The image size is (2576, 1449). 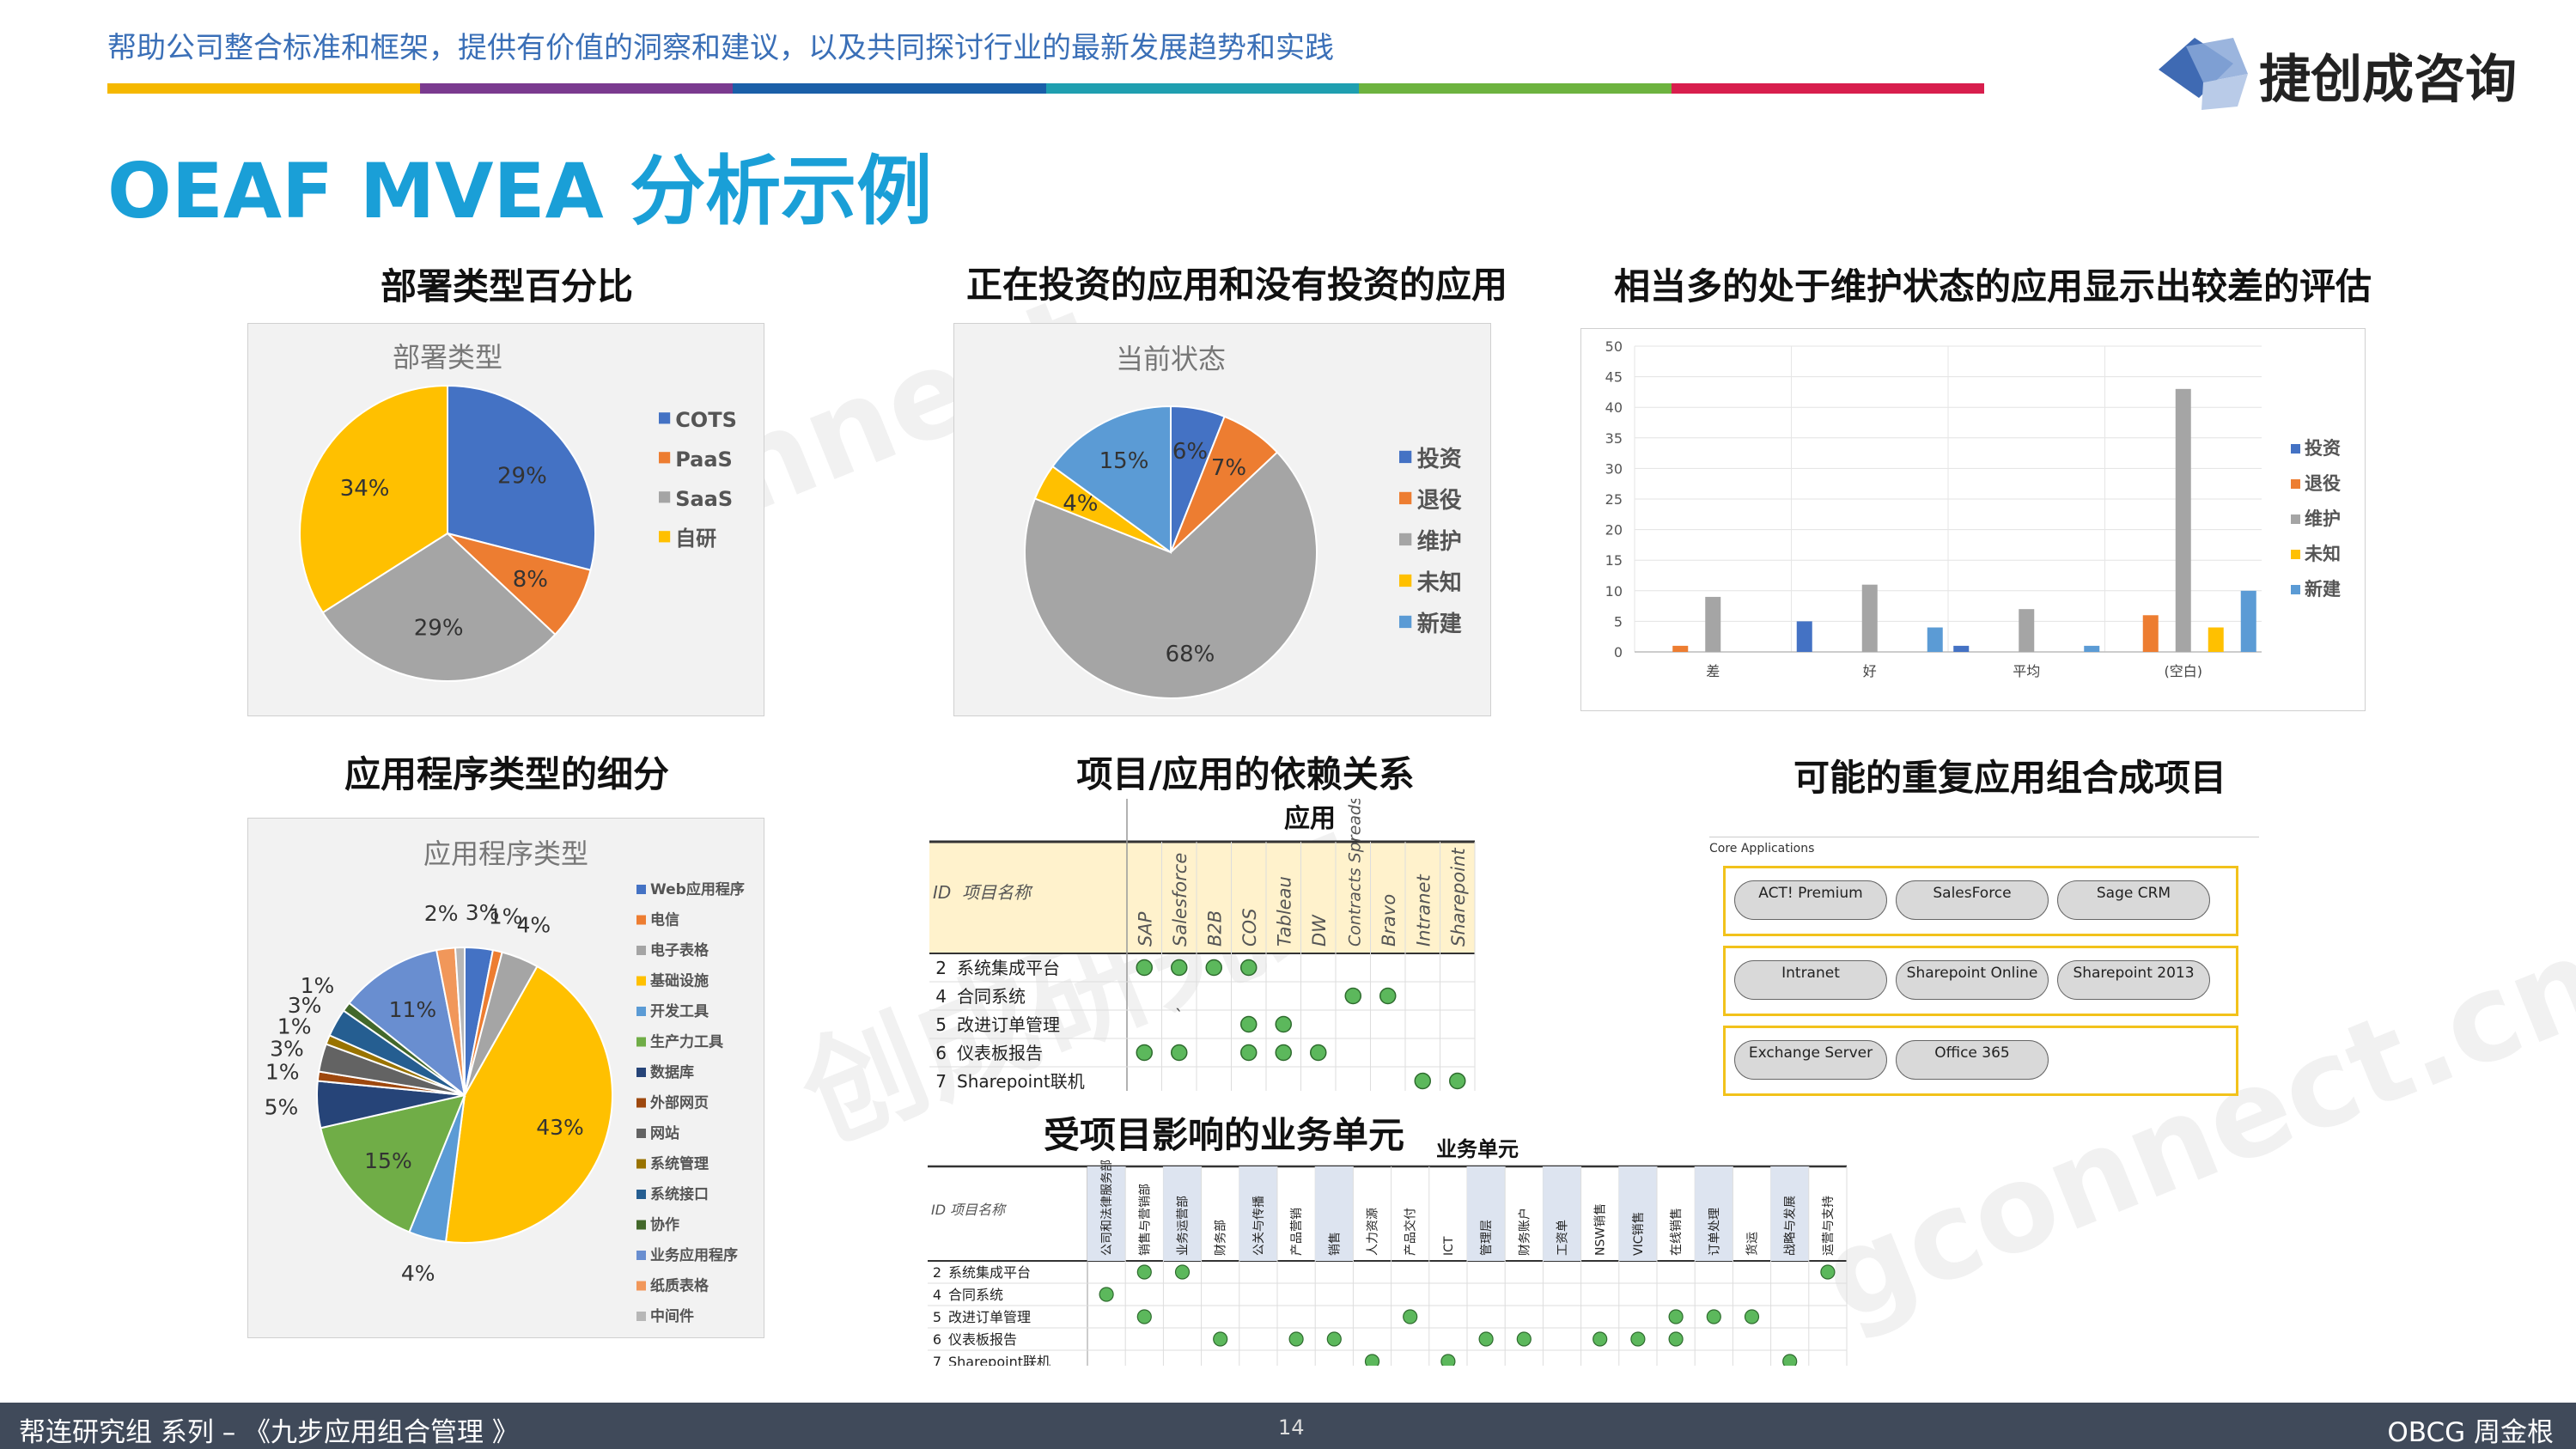 What do you see at coordinates (1249, 927) in the screenshot?
I see `app-column-header: COS` at bounding box center [1249, 927].